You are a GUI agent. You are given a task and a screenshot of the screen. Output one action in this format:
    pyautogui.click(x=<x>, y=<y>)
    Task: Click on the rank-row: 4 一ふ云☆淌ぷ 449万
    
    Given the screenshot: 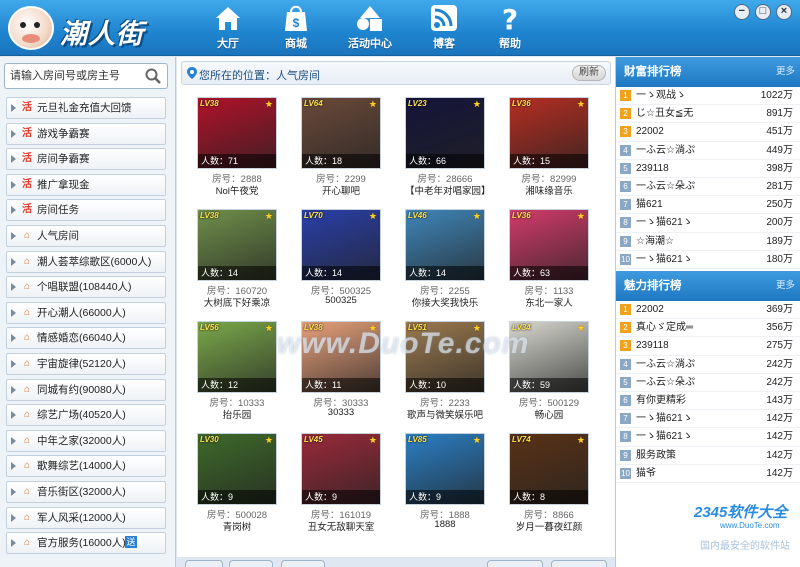 What is the action you would take?
    pyautogui.click(x=708, y=151)
    